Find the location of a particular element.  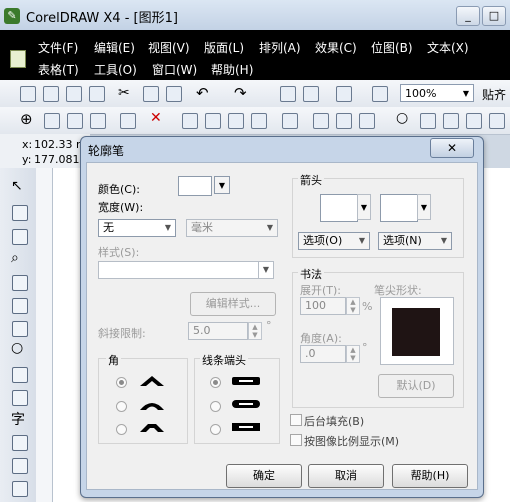

menu-help: 帮助(H) is located at coordinates (232, 69).